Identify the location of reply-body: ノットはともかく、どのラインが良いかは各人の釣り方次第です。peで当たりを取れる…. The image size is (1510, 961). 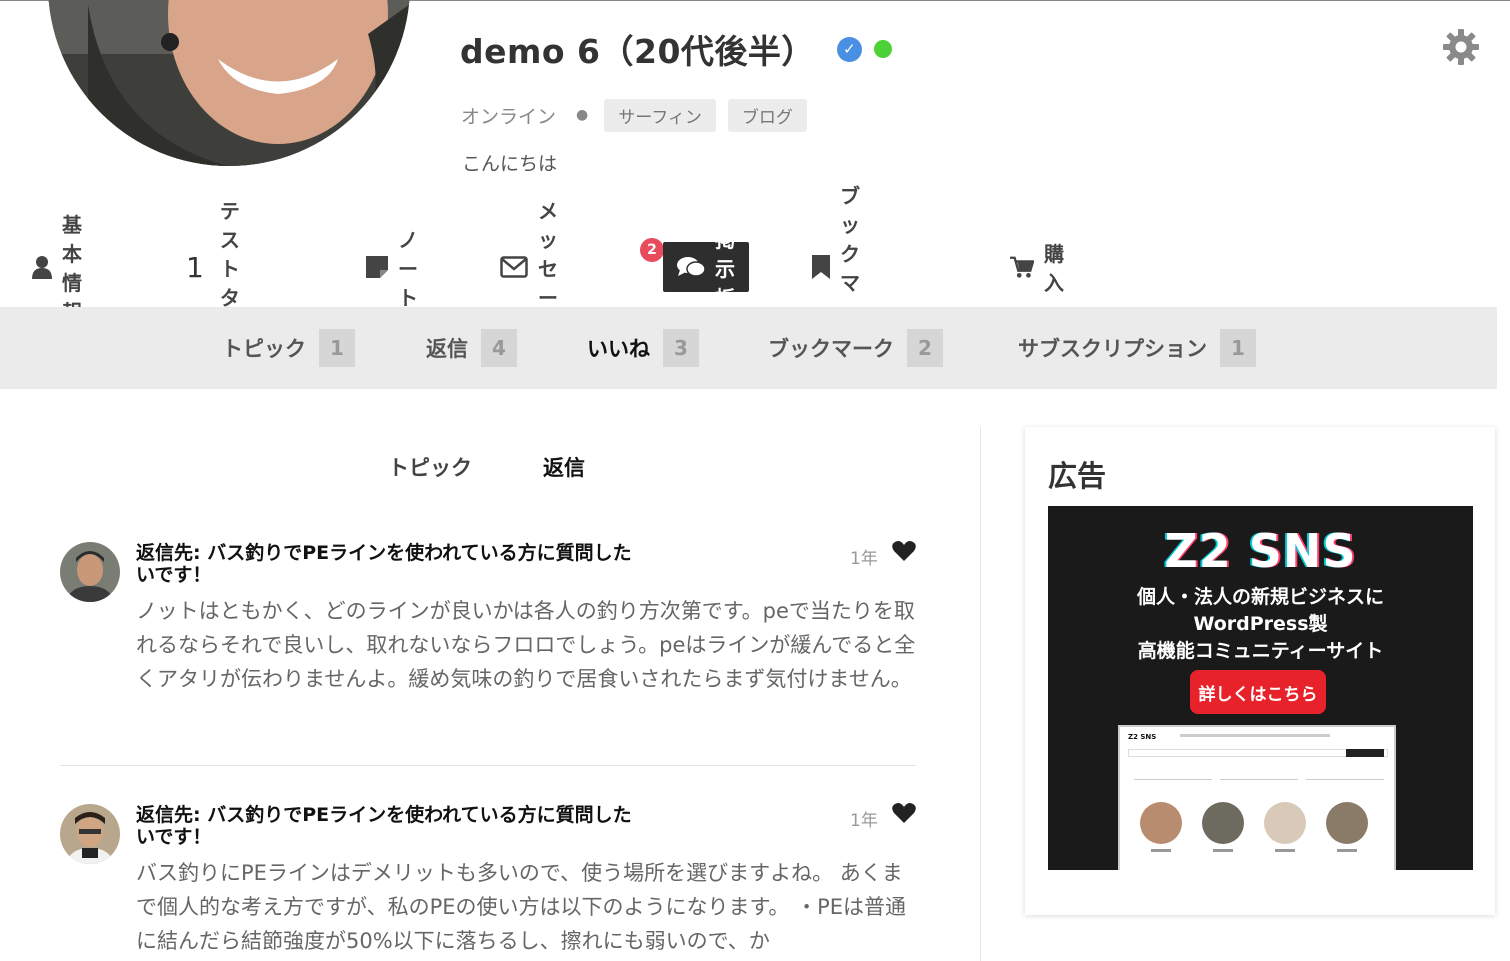
(526, 645).